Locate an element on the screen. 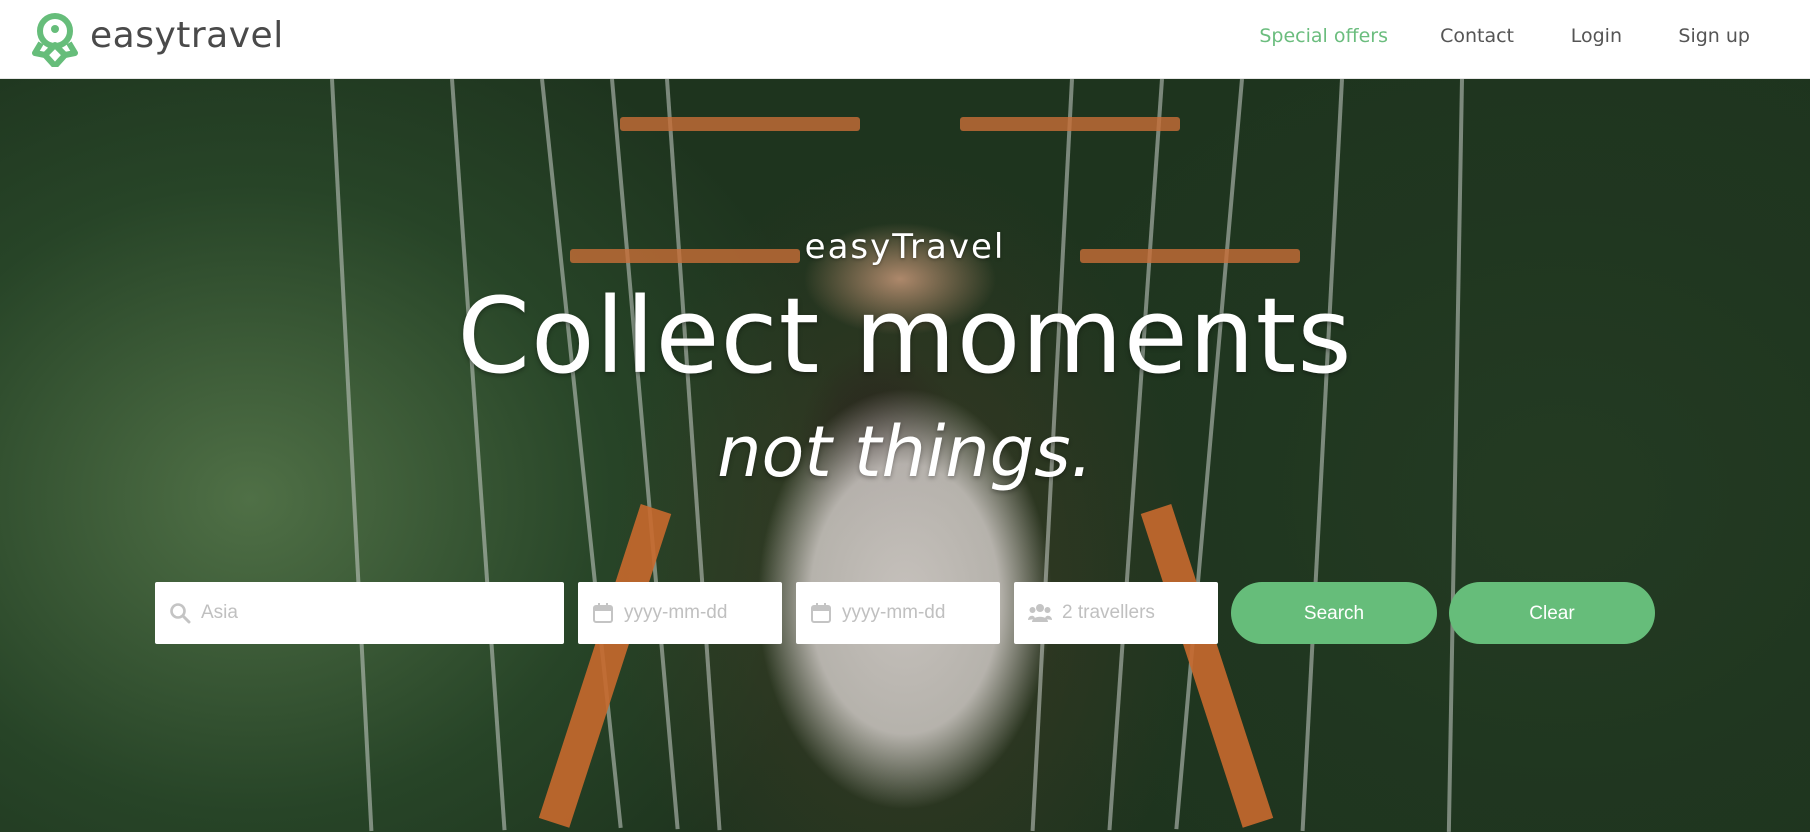  nav-signup: Sign up is located at coordinates (1714, 36).